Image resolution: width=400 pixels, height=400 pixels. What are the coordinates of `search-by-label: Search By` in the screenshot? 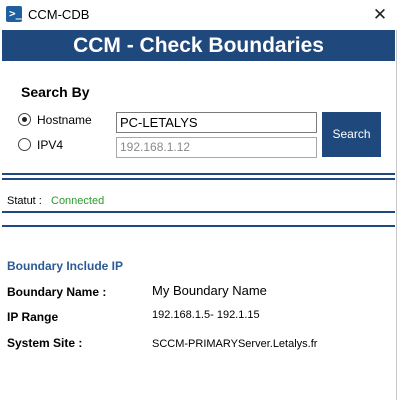 It's located at (55, 92).